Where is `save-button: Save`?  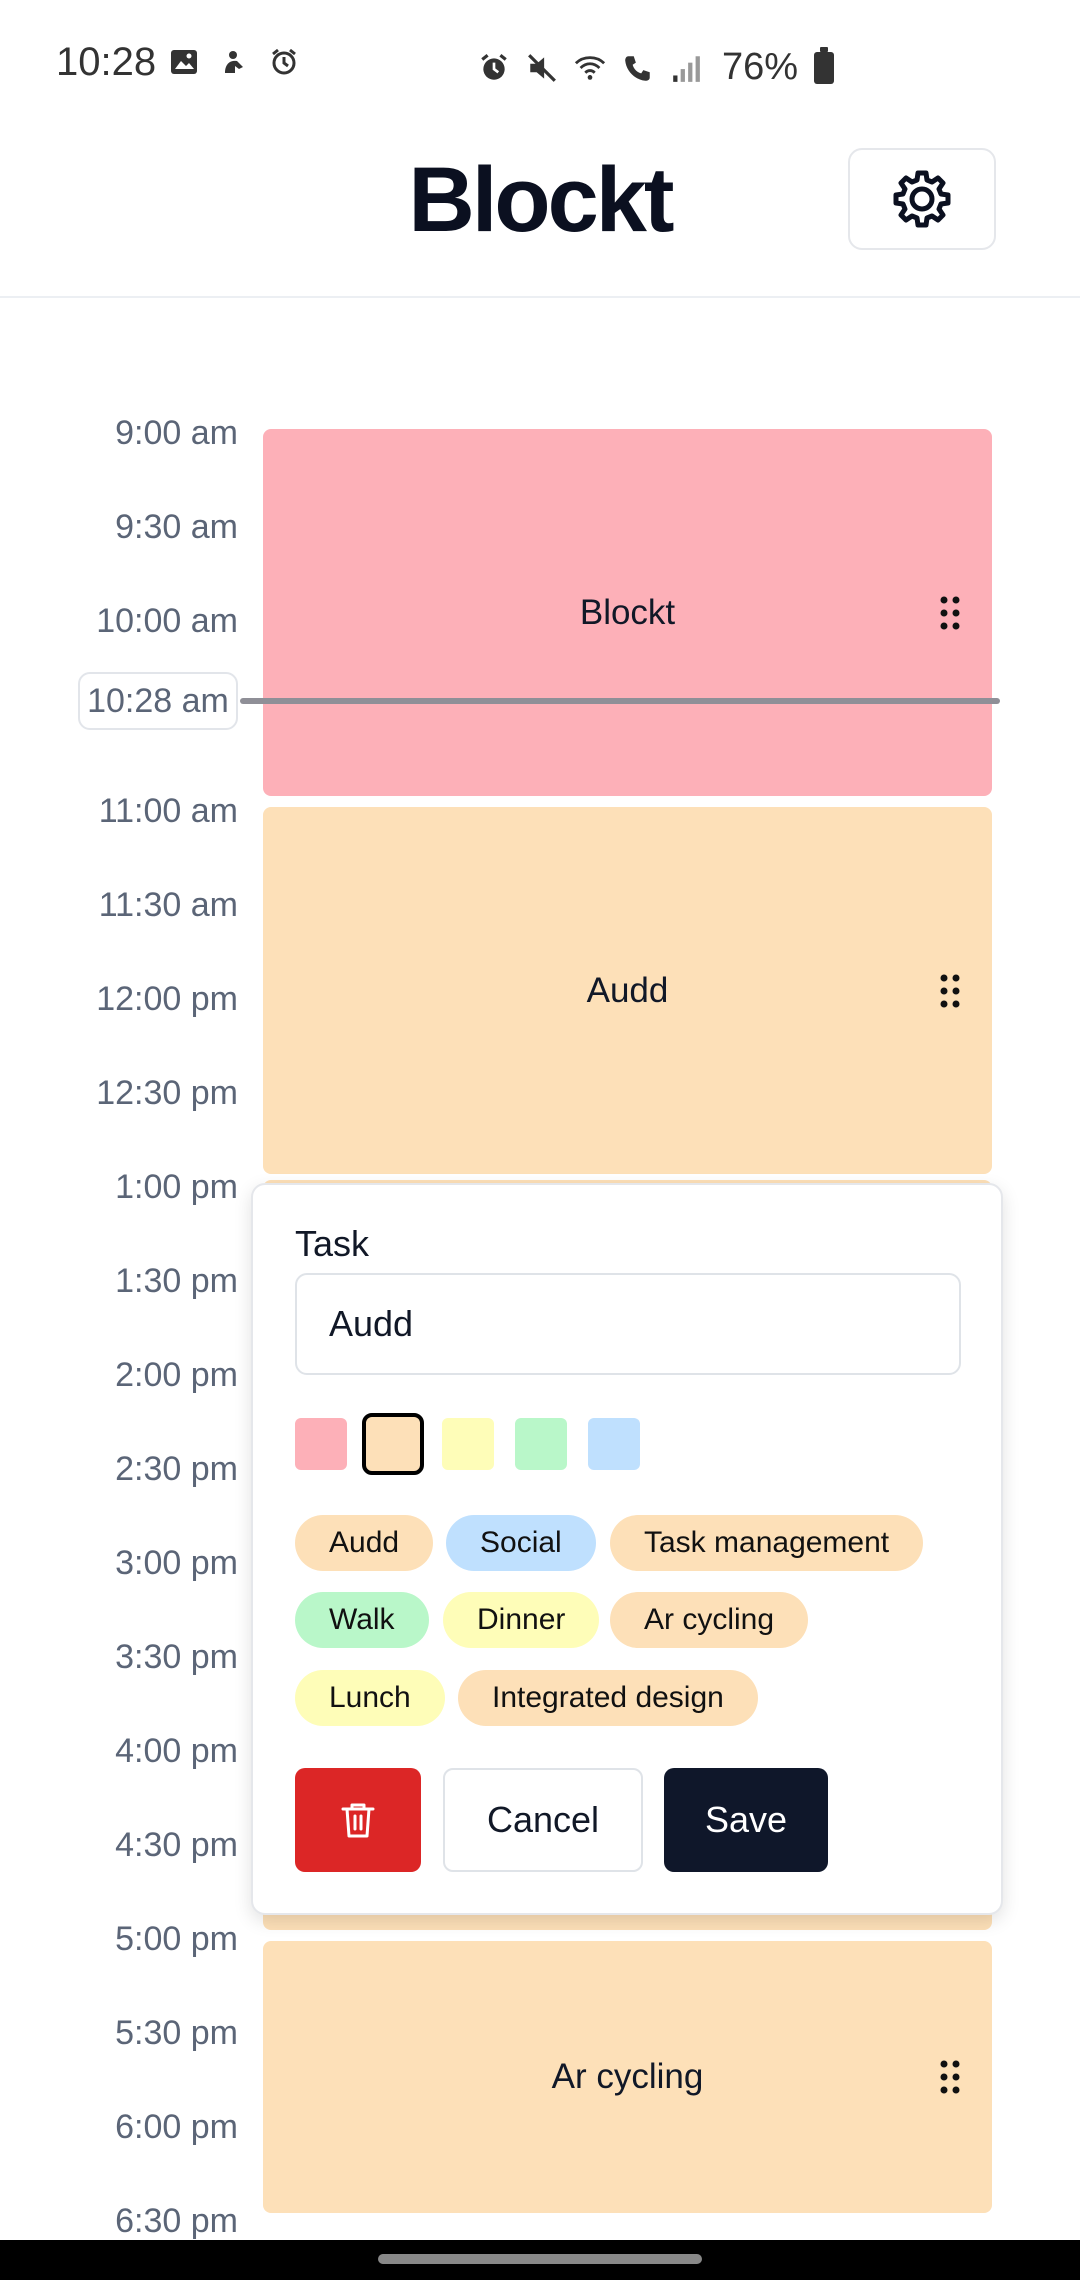 save-button: Save is located at coordinates (746, 1820).